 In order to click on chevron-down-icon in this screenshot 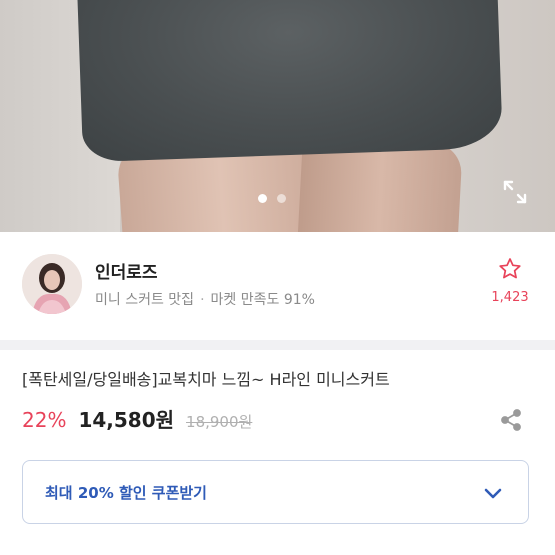, I will do `click(493, 493)`.